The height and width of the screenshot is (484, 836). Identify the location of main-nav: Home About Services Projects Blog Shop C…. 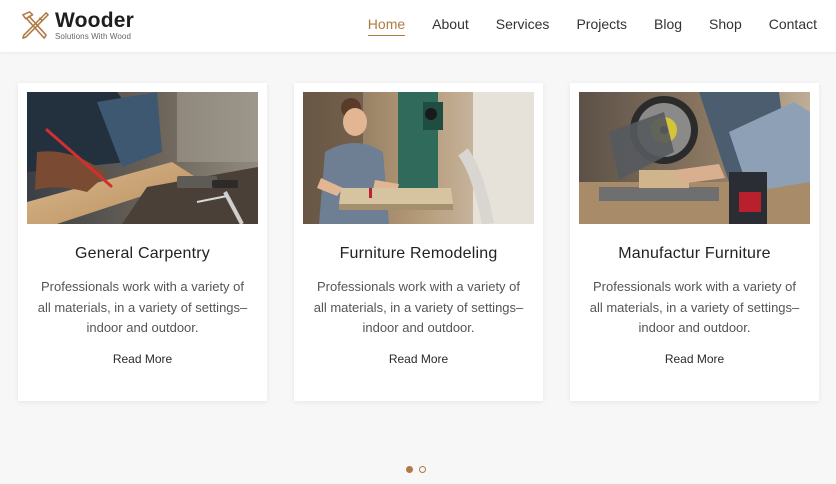
(592, 26).